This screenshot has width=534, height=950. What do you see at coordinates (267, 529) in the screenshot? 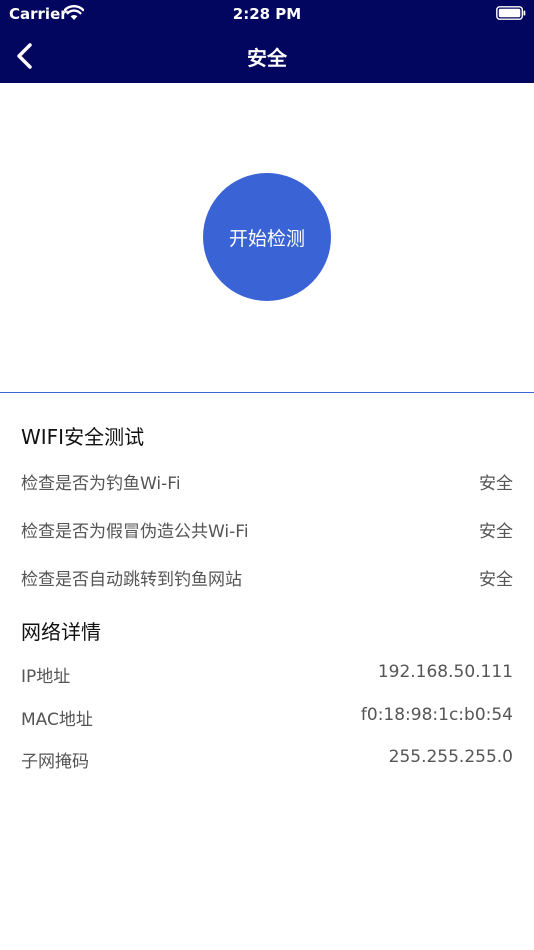
I see `wifi-check-row: 检查是否为假冒伪造公共Wi-Fi 安全` at bounding box center [267, 529].